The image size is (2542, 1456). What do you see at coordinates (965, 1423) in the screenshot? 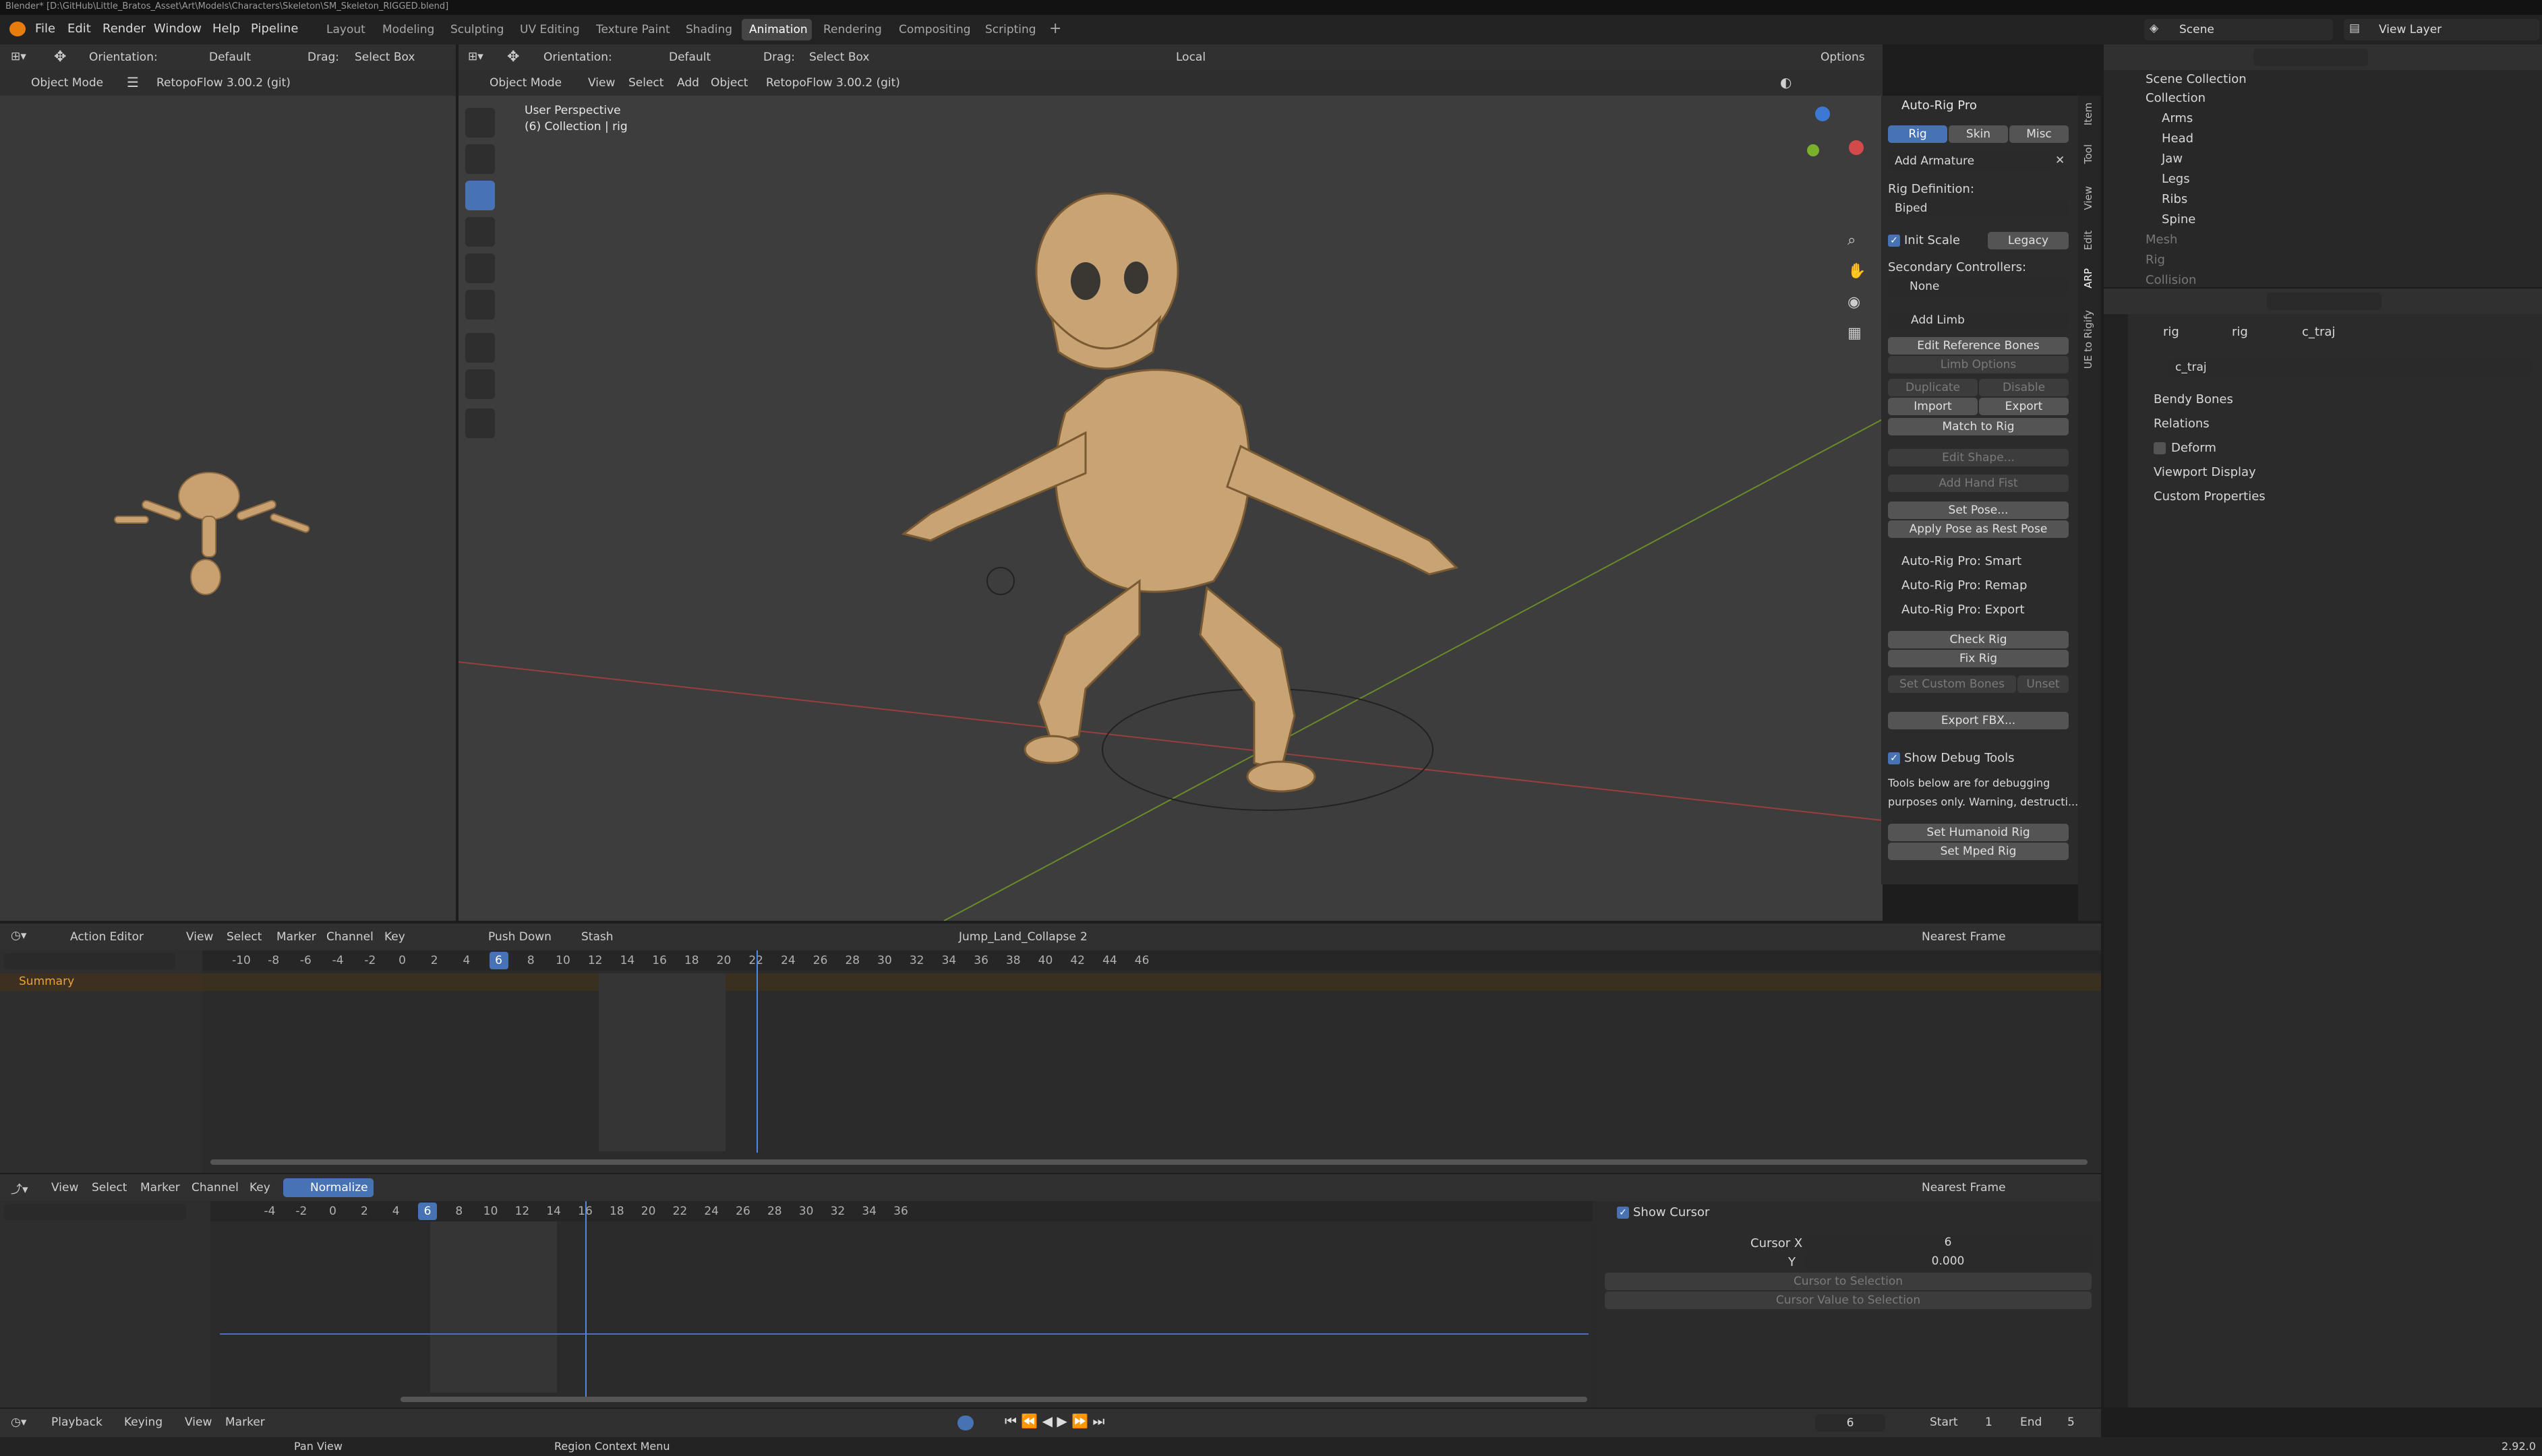
I see `auto-keying-toggle` at bounding box center [965, 1423].